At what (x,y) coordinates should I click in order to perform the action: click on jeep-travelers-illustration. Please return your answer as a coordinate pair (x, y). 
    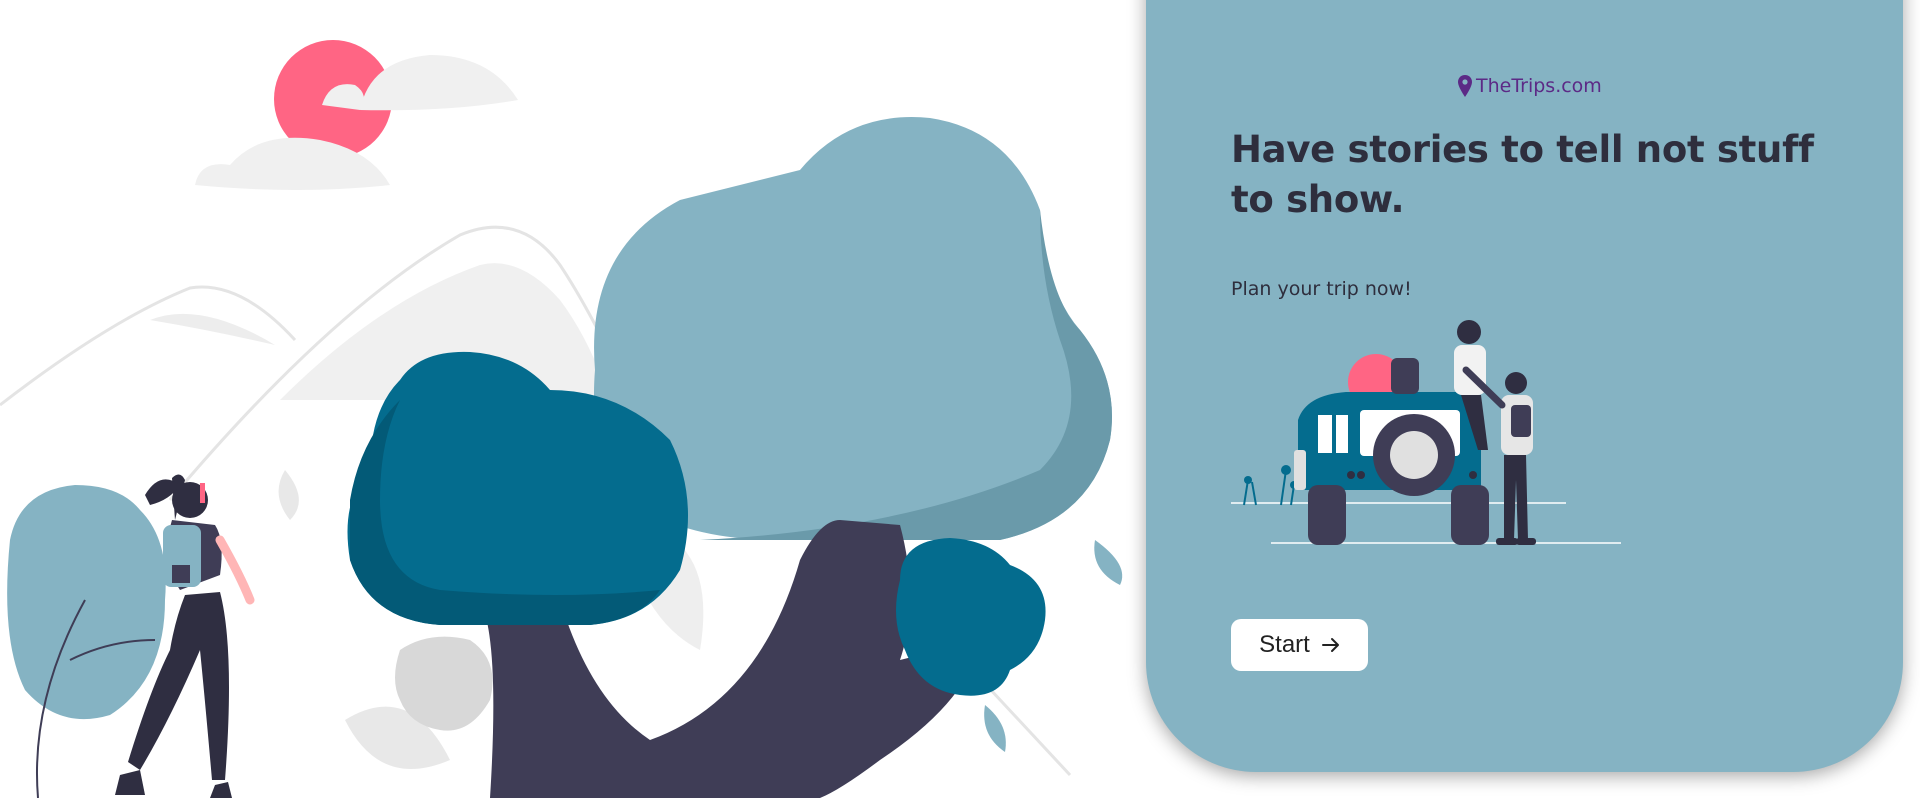
    Looking at the image, I should click on (1426, 432).